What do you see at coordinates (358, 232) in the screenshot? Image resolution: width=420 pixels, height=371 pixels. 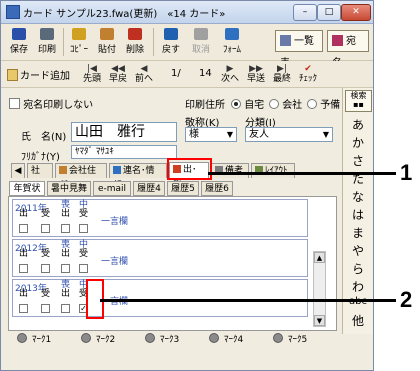 I see `index-kana-ma: ま` at bounding box center [358, 232].